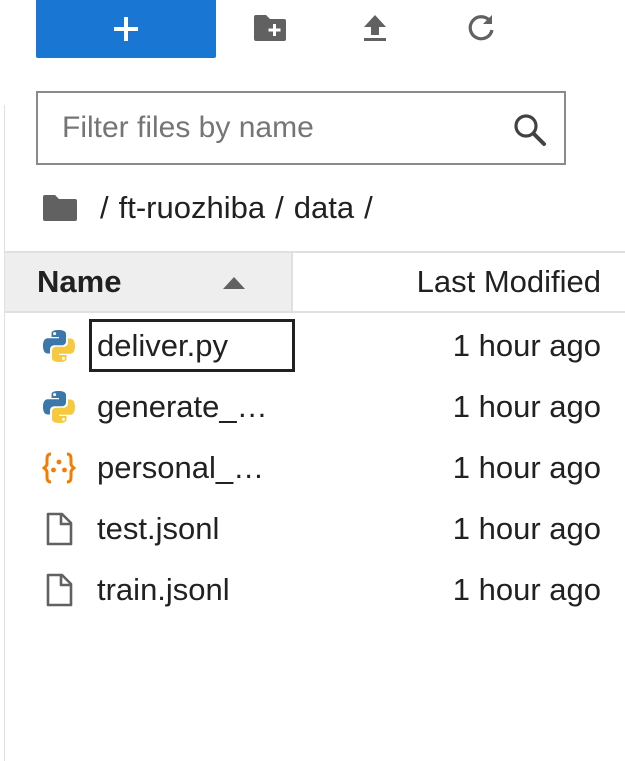 The height and width of the screenshot is (761, 625). Describe the element at coordinates (60, 208) in the screenshot. I see `folder-icon` at that location.